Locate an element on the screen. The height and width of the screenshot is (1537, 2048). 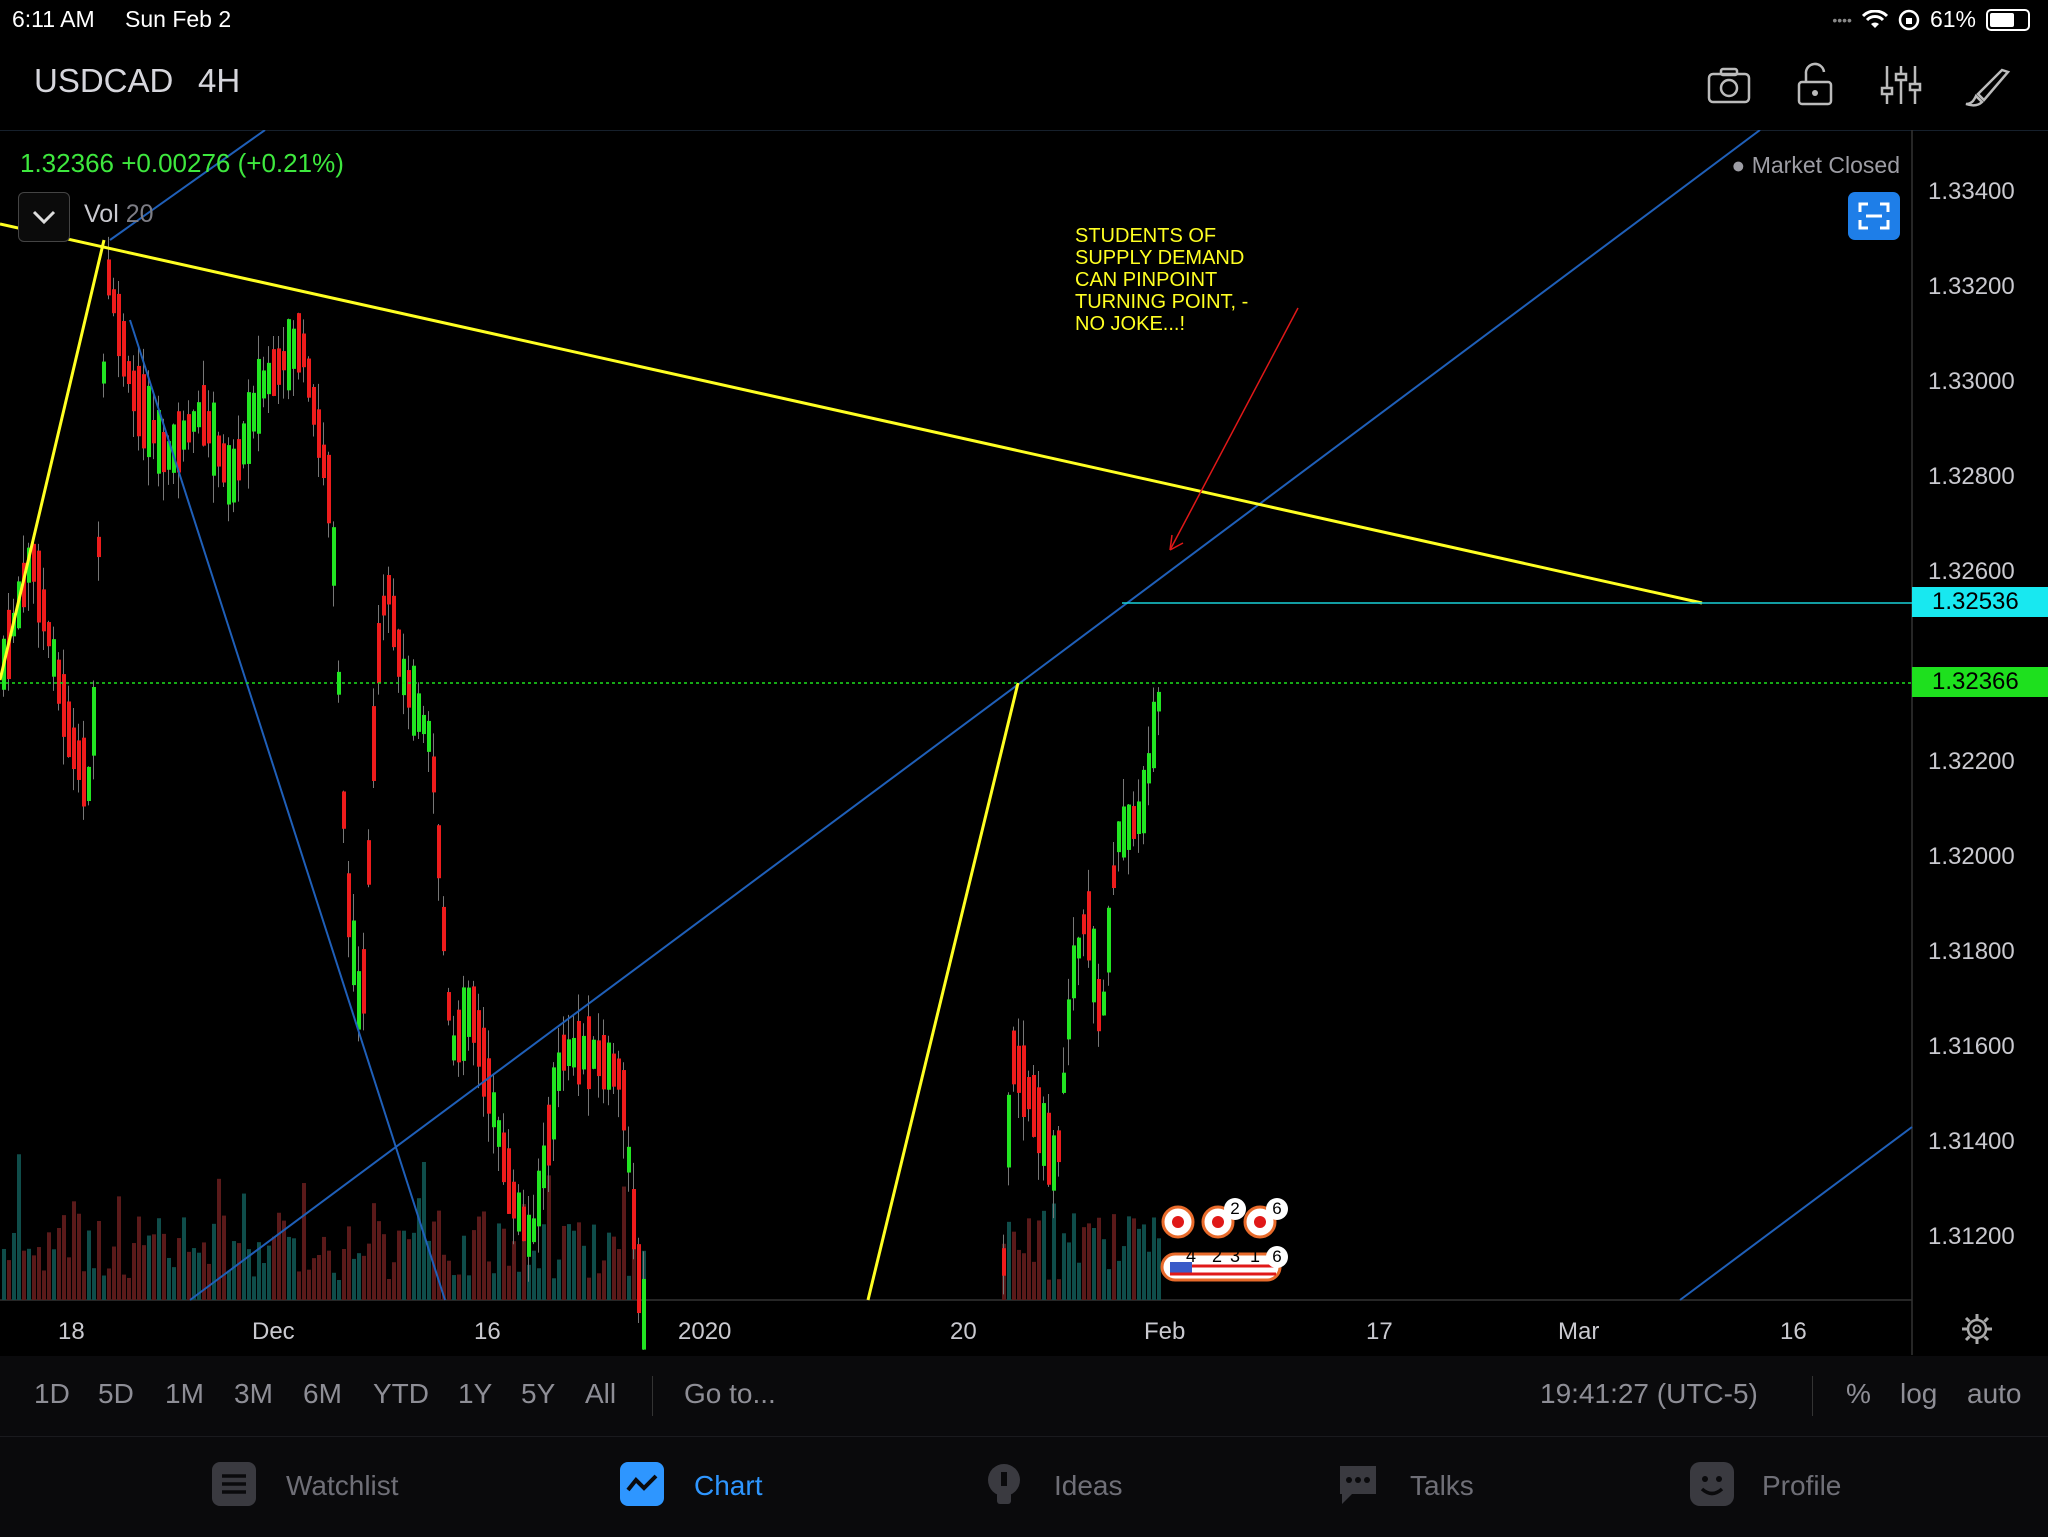
symbol-title: USDCAD is located at coordinates (103, 81).